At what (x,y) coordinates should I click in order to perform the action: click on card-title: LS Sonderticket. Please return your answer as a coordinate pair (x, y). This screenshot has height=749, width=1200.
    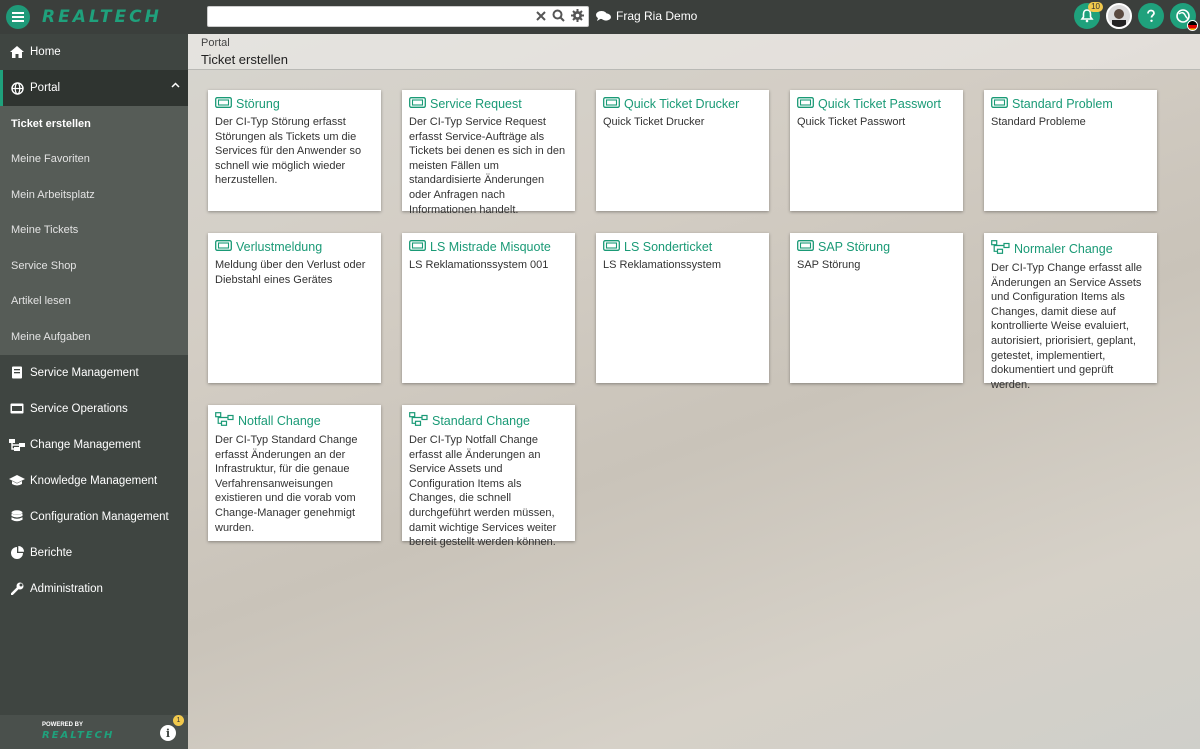
    Looking at the image, I should click on (668, 247).